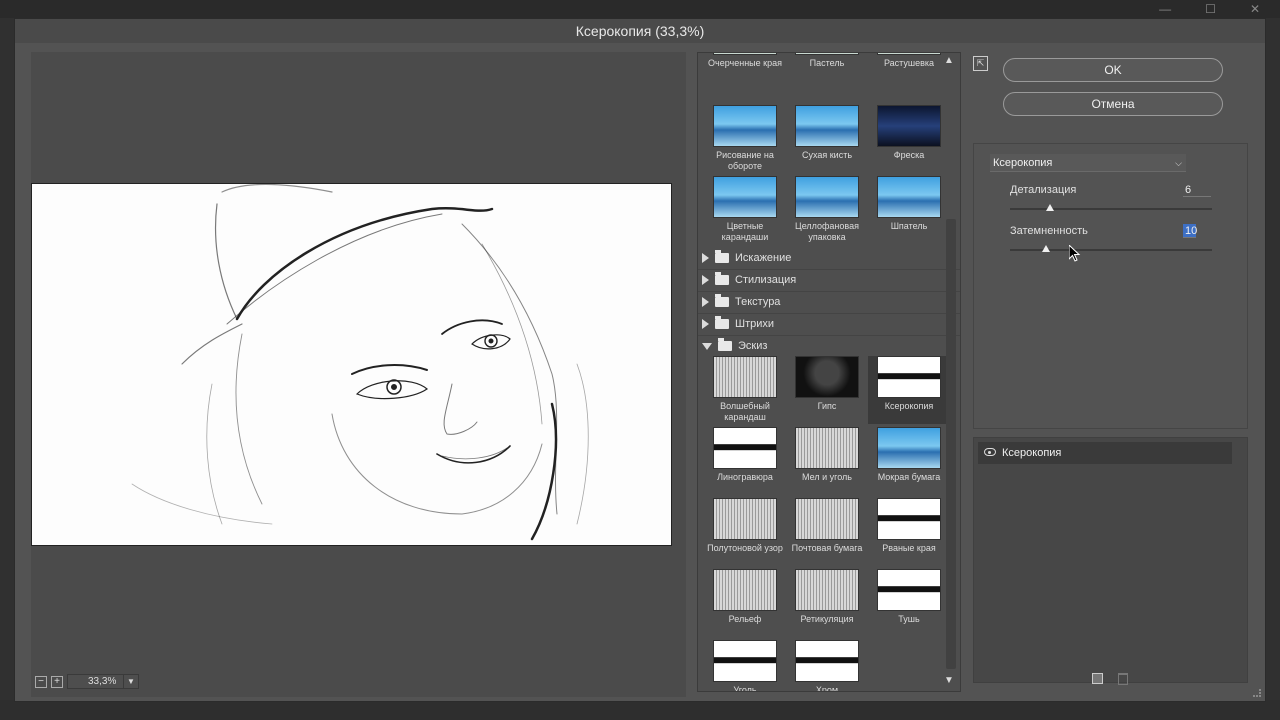 The image size is (1280, 720). Describe the element at coordinates (57, 681) in the screenshot. I see `zoom-in-button: +` at that location.